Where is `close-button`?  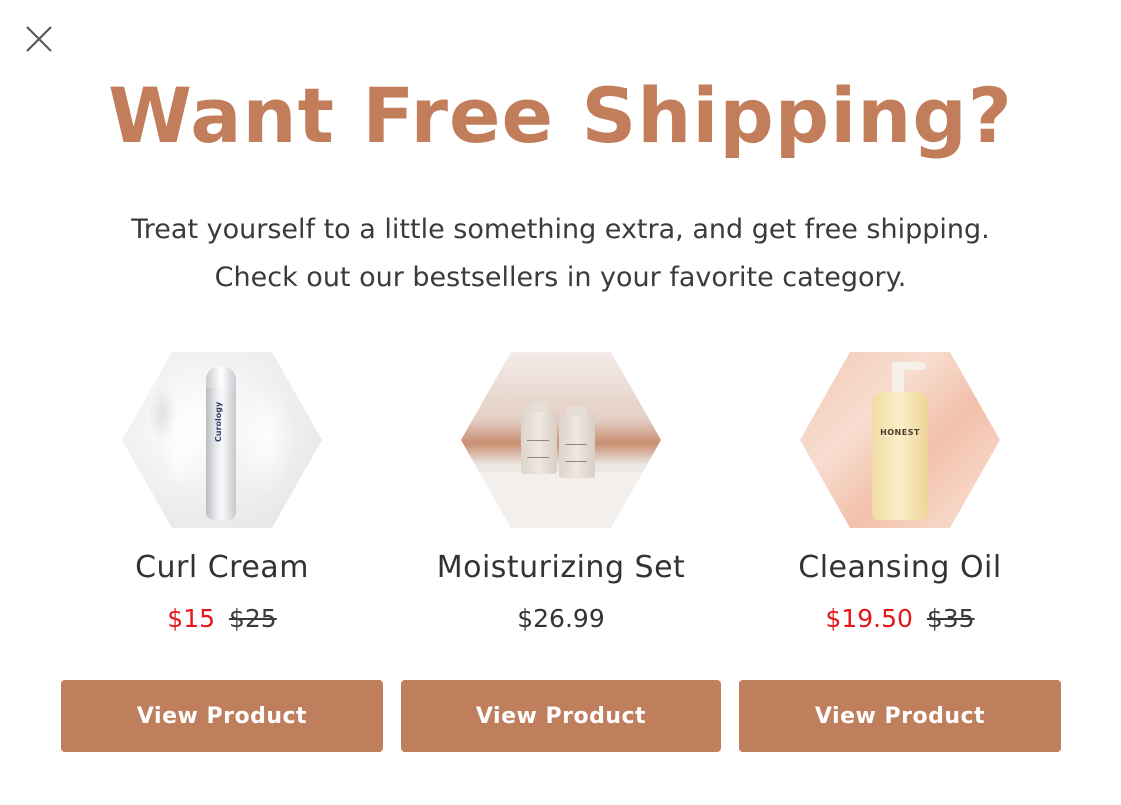
close-button is located at coordinates (39, 39).